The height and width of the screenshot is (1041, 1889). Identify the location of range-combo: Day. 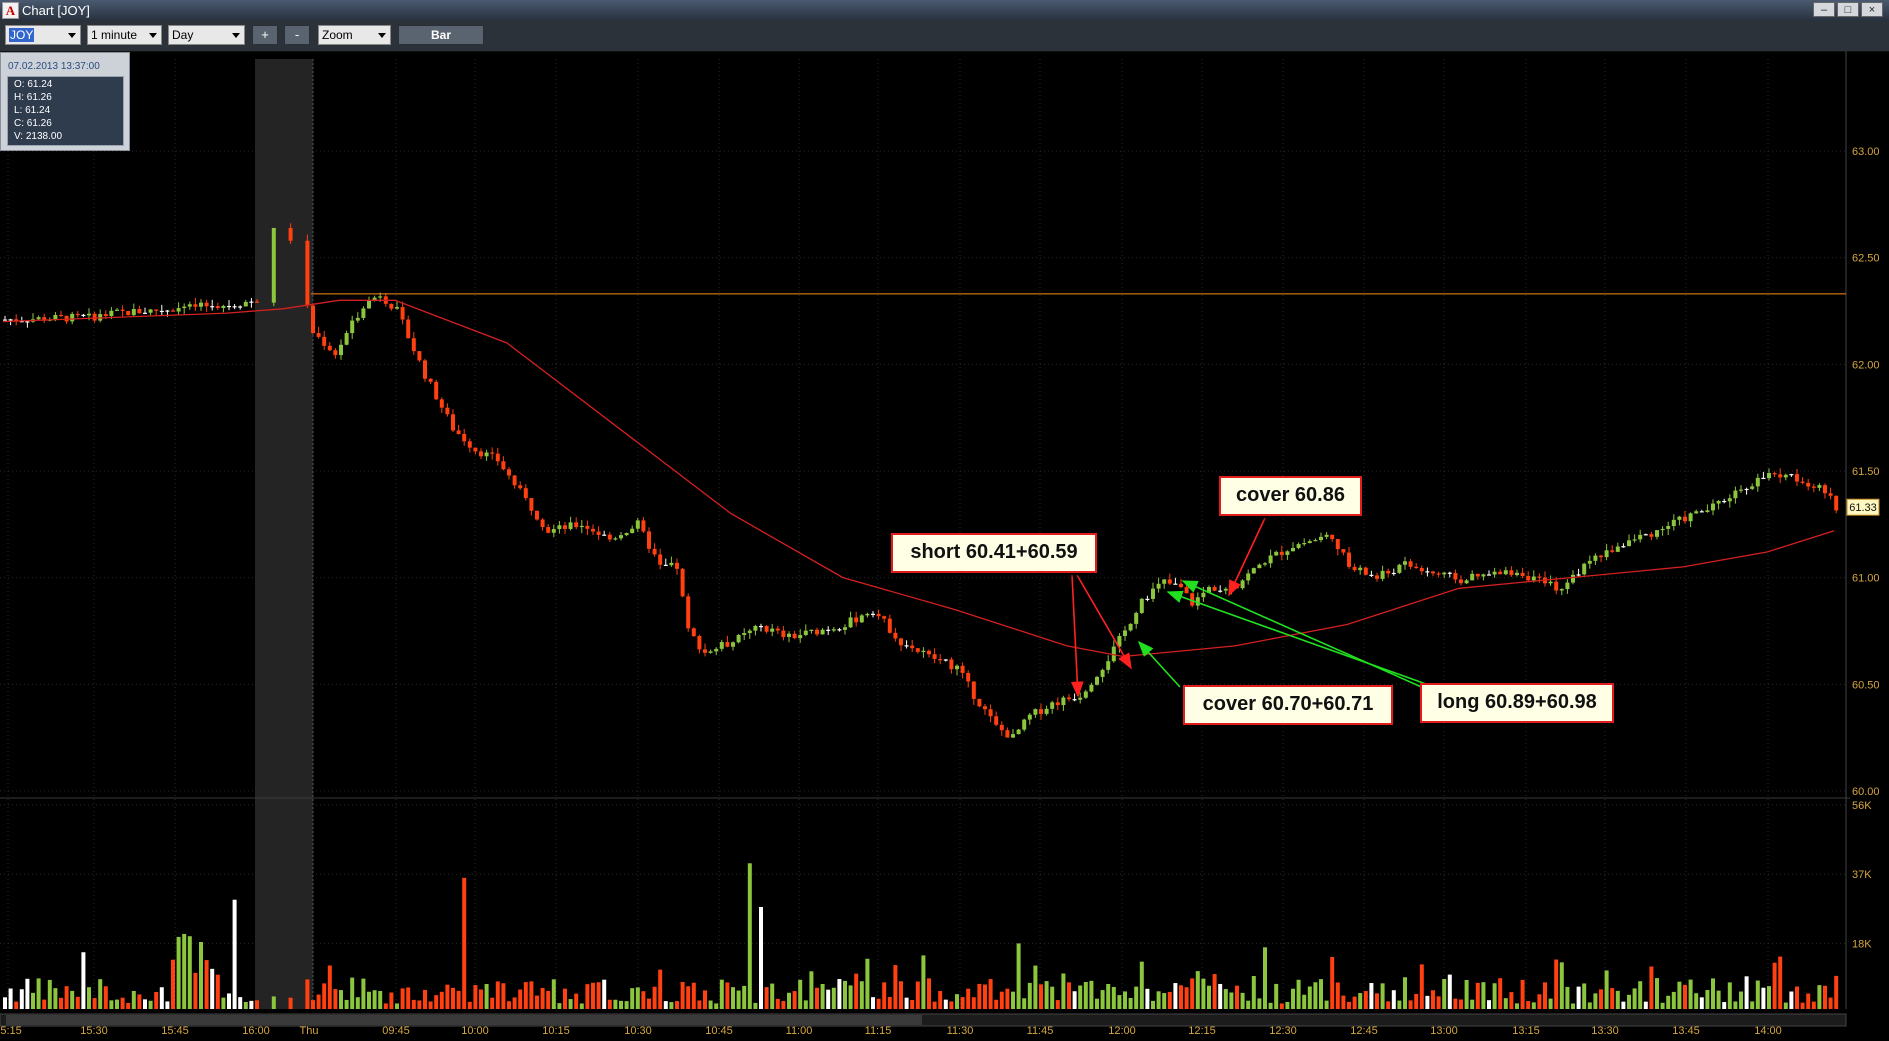
(206, 35).